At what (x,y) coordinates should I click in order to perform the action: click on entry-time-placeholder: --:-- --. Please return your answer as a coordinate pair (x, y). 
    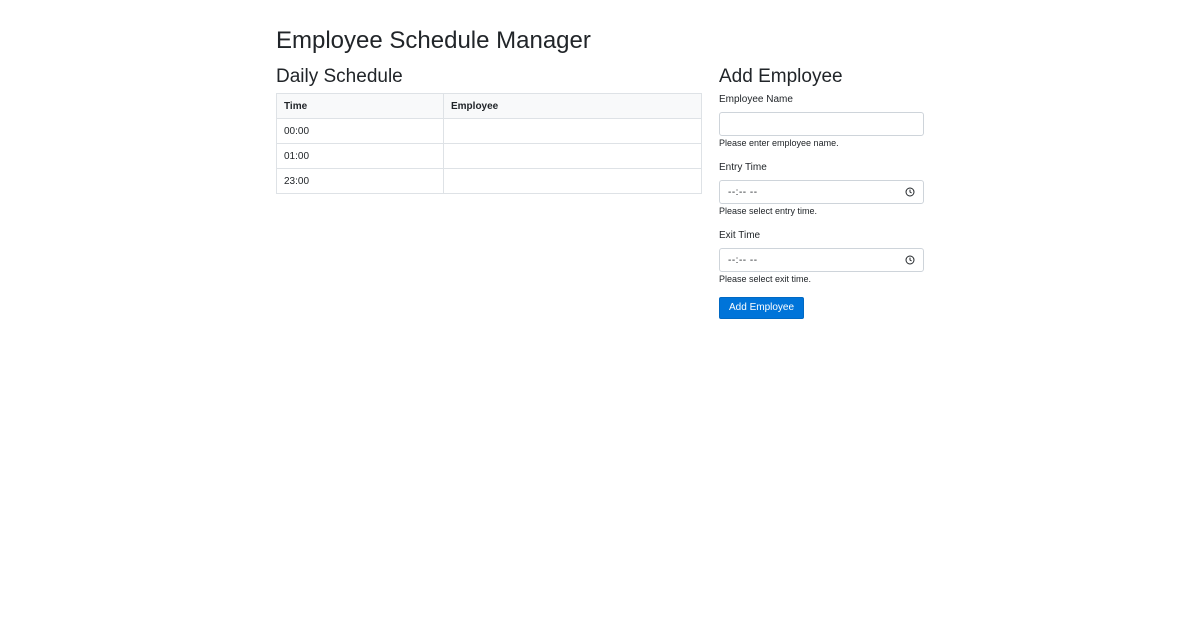
    Looking at the image, I should click on (743, 192).